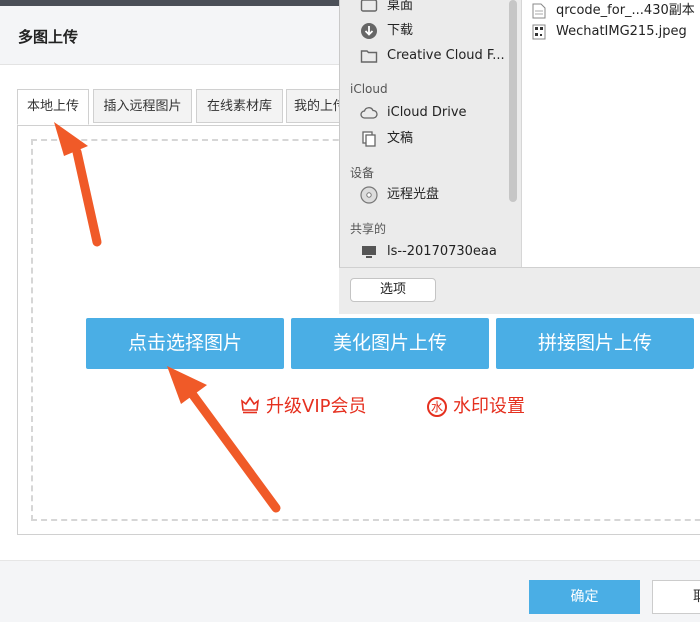 The width and height of the screenshot is (700, 622). What do you see at coordinates (250, 407) in the screenshot?
I see `crown-icon` at bounding box center [250, 407].